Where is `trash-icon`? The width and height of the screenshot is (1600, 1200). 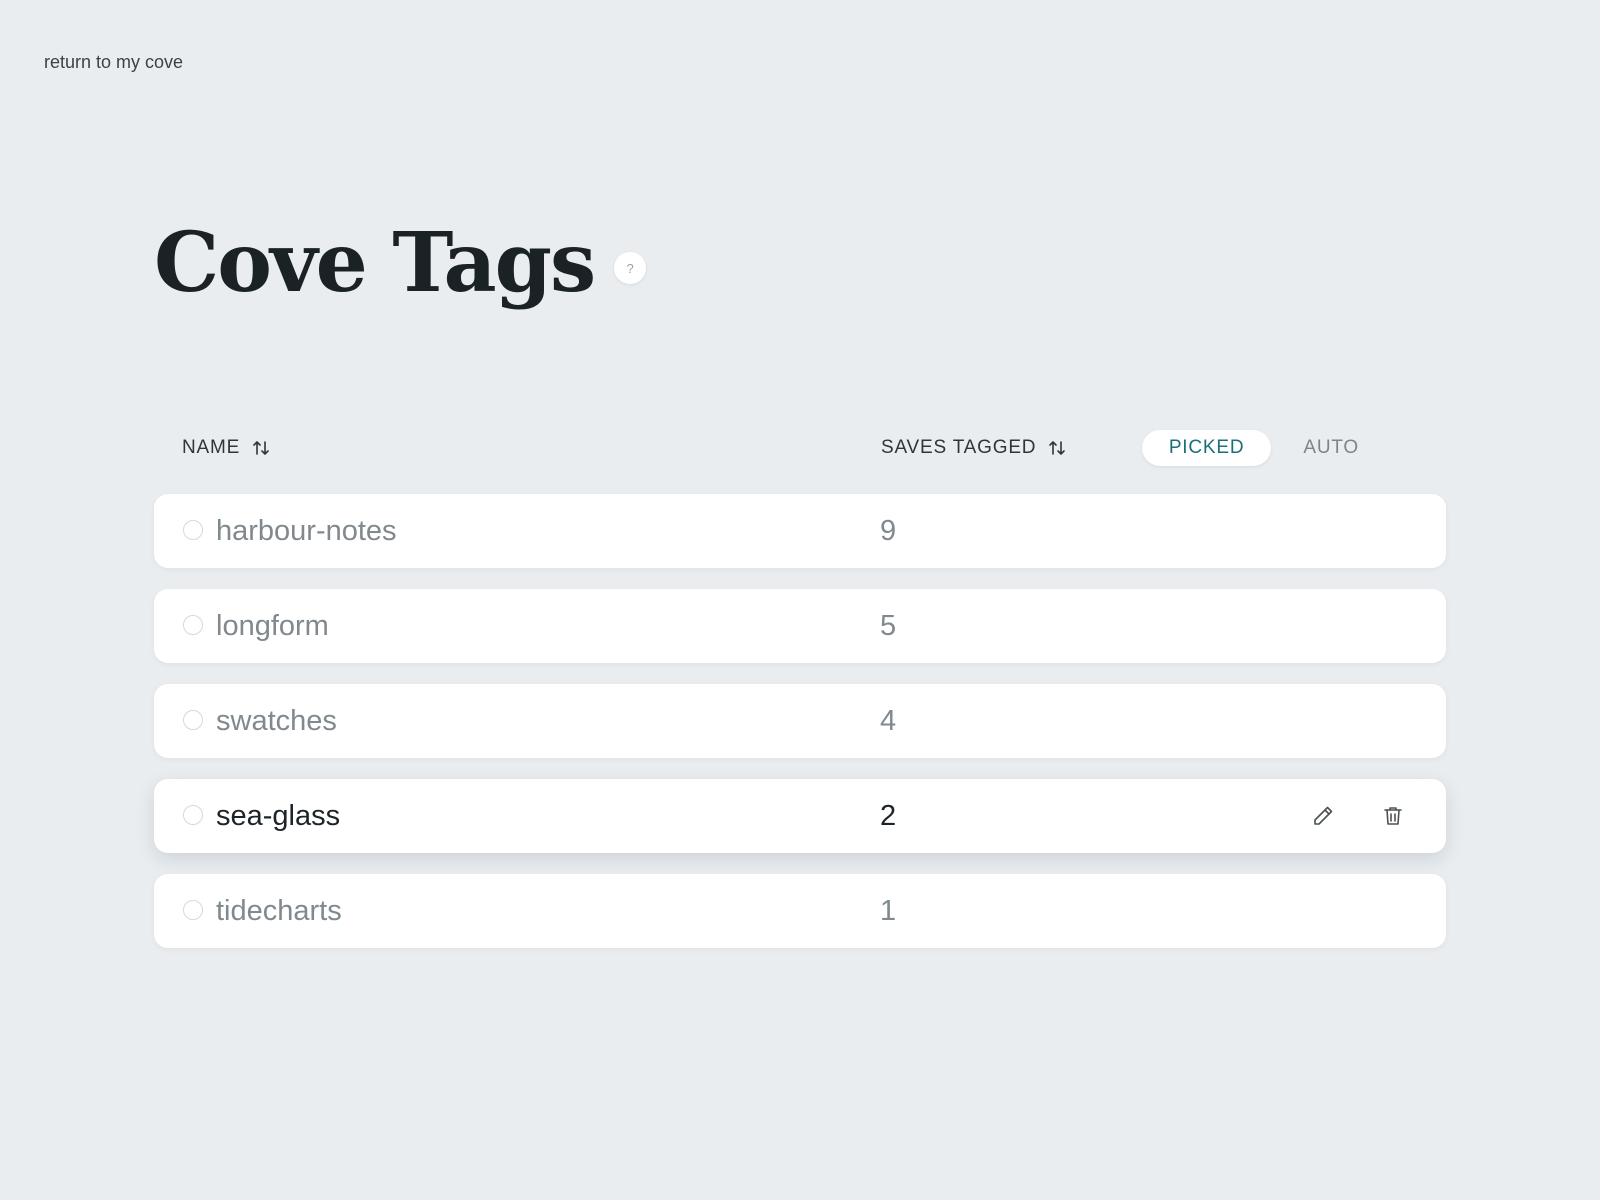 trash-icon is located at coordinates (1393, 816).